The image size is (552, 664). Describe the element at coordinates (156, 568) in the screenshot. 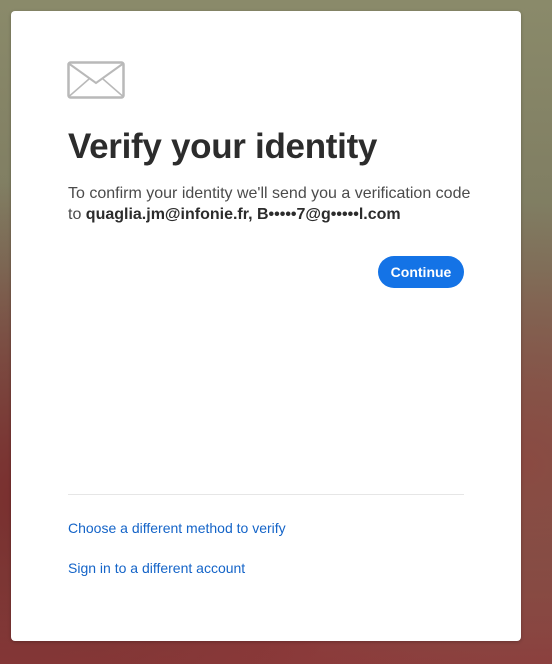

I see `different-account-link: Sign in to a different account` at that location.